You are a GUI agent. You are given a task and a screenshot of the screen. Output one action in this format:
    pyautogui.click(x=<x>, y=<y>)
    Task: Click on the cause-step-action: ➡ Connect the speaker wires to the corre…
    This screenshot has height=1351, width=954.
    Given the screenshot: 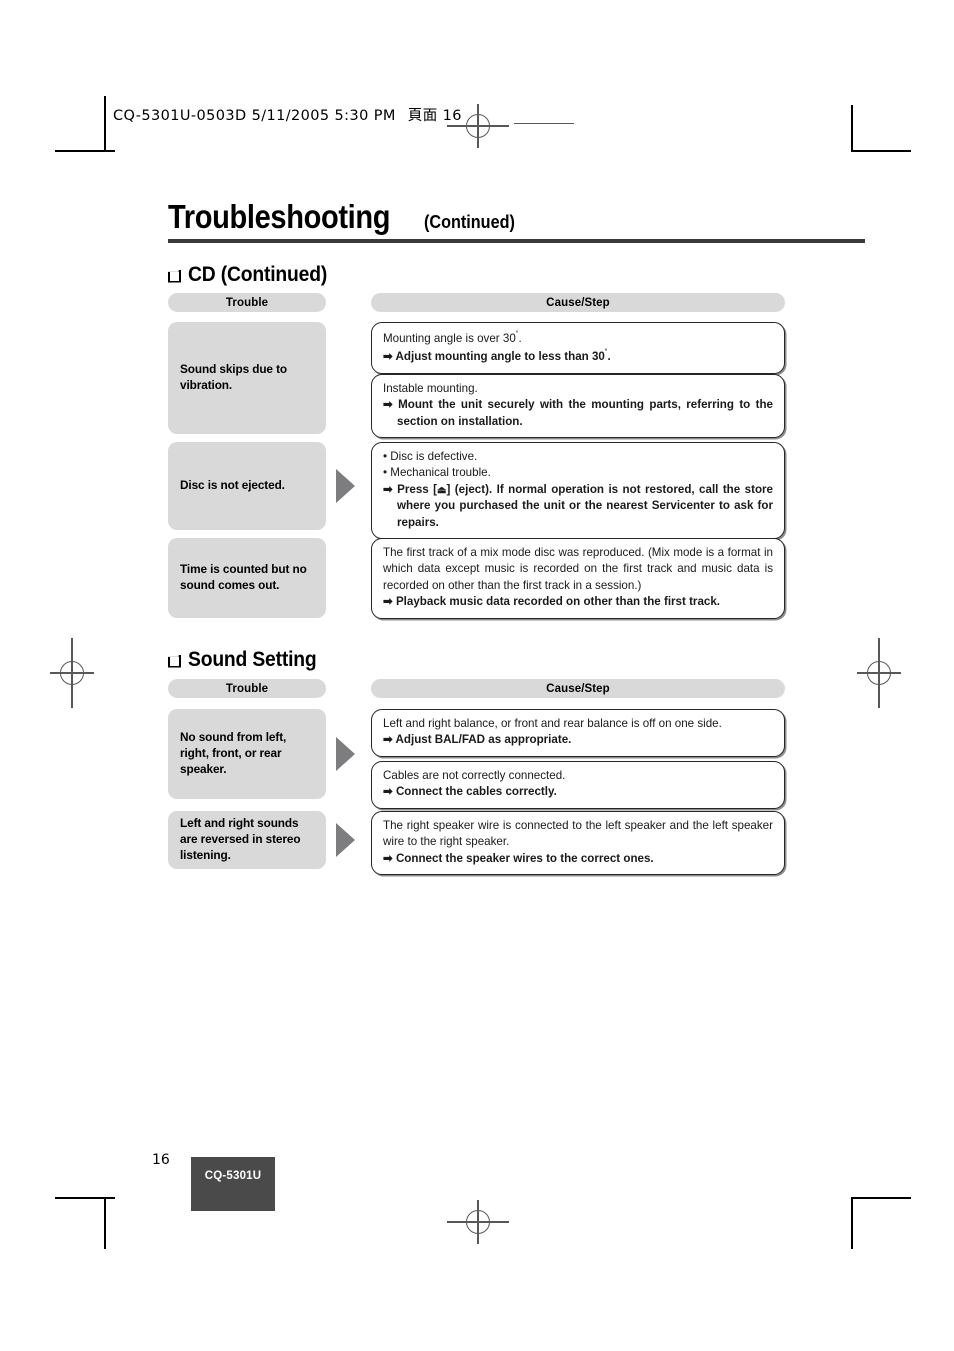 What is the action you would take?
    pyautogui.click(x=578, y=859)
    